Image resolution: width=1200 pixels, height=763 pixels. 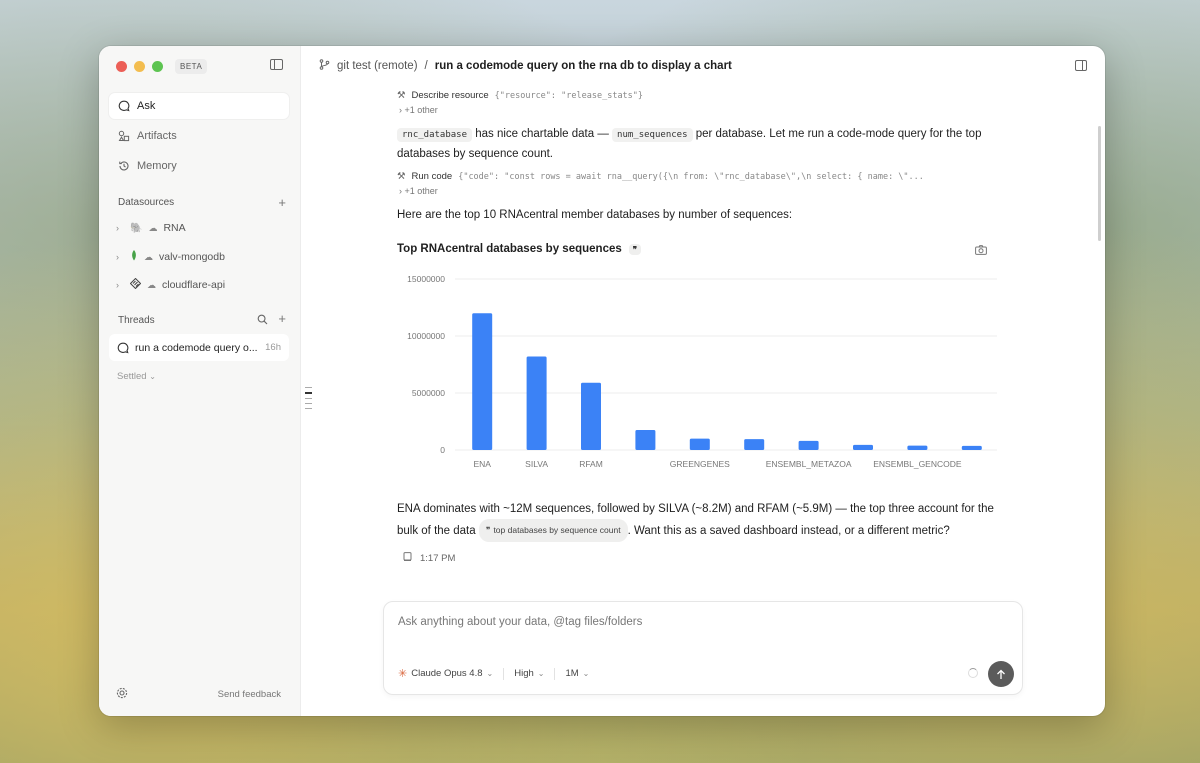 What do you see at coordinates (377, 66) in the screenshot?
I see `repo-label: git test (remote)` at bounding box center [377, 66].